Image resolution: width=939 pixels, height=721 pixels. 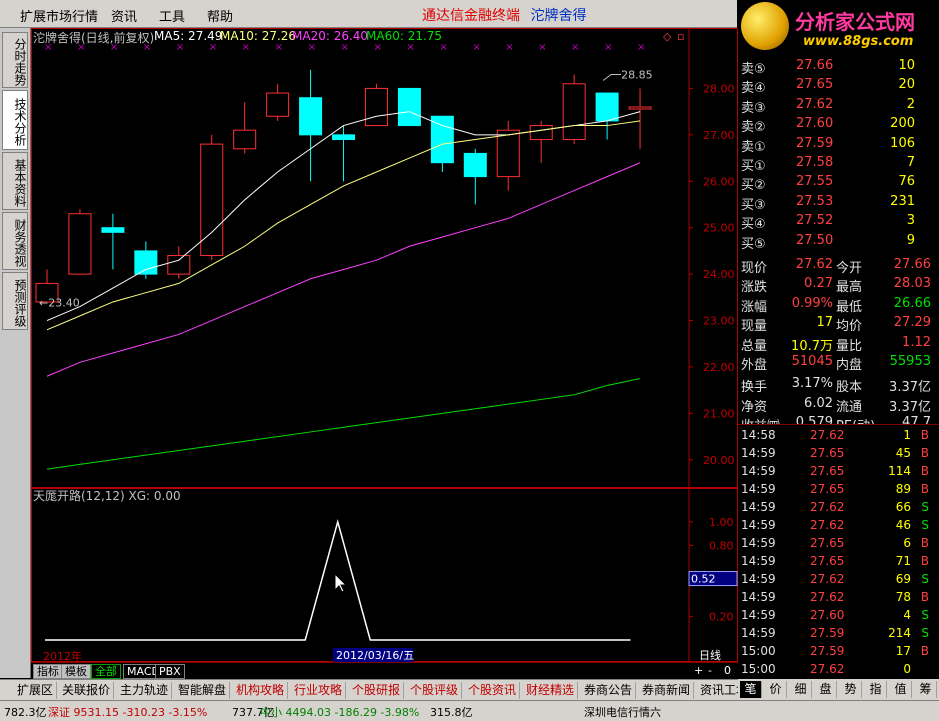 What do you see at coordinates (667, 690) in the screenshot?
I see `nav-item: 券商新闻` at bounding box center [667, 690].